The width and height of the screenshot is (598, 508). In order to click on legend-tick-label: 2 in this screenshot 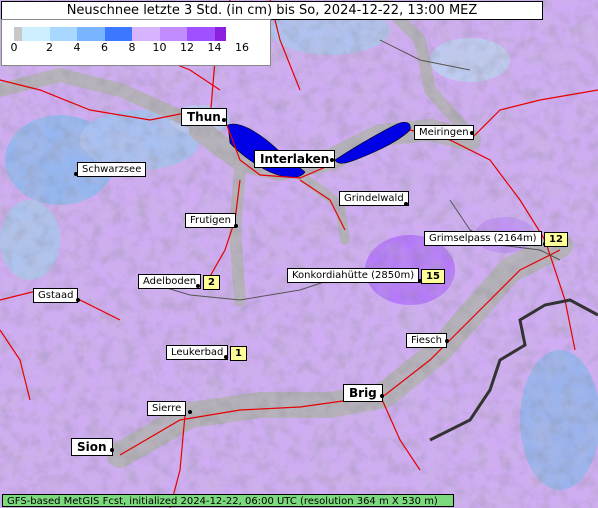, I will do `click(49, 47)`.